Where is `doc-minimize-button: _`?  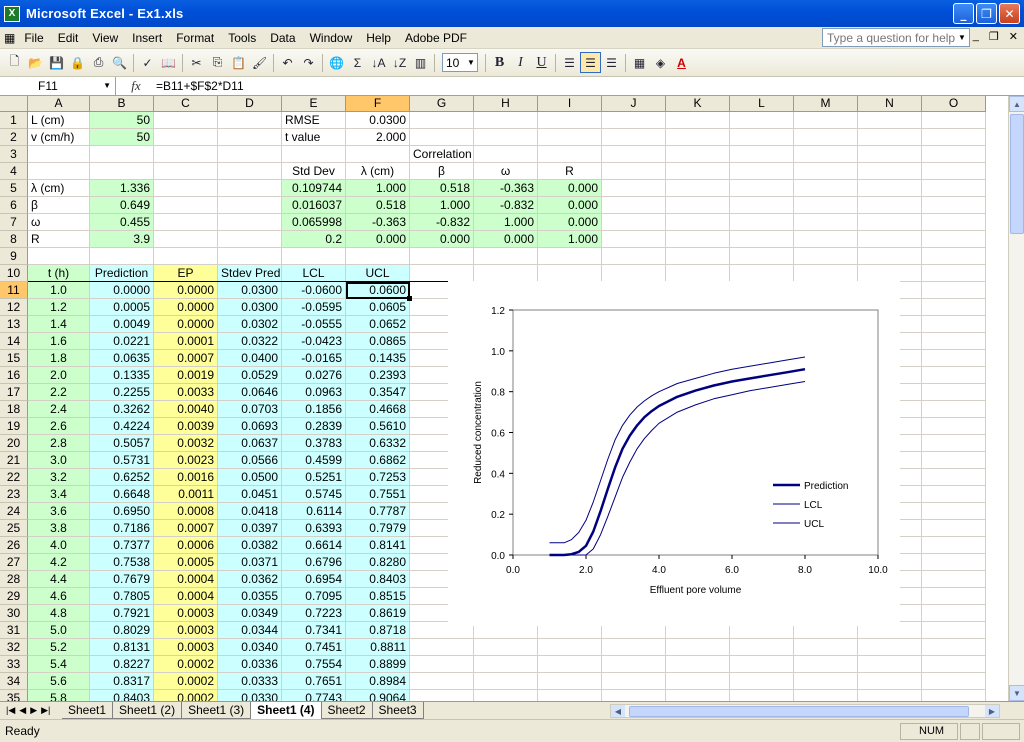
doc-minimize-button: _ is located at coordinates (976, 36).